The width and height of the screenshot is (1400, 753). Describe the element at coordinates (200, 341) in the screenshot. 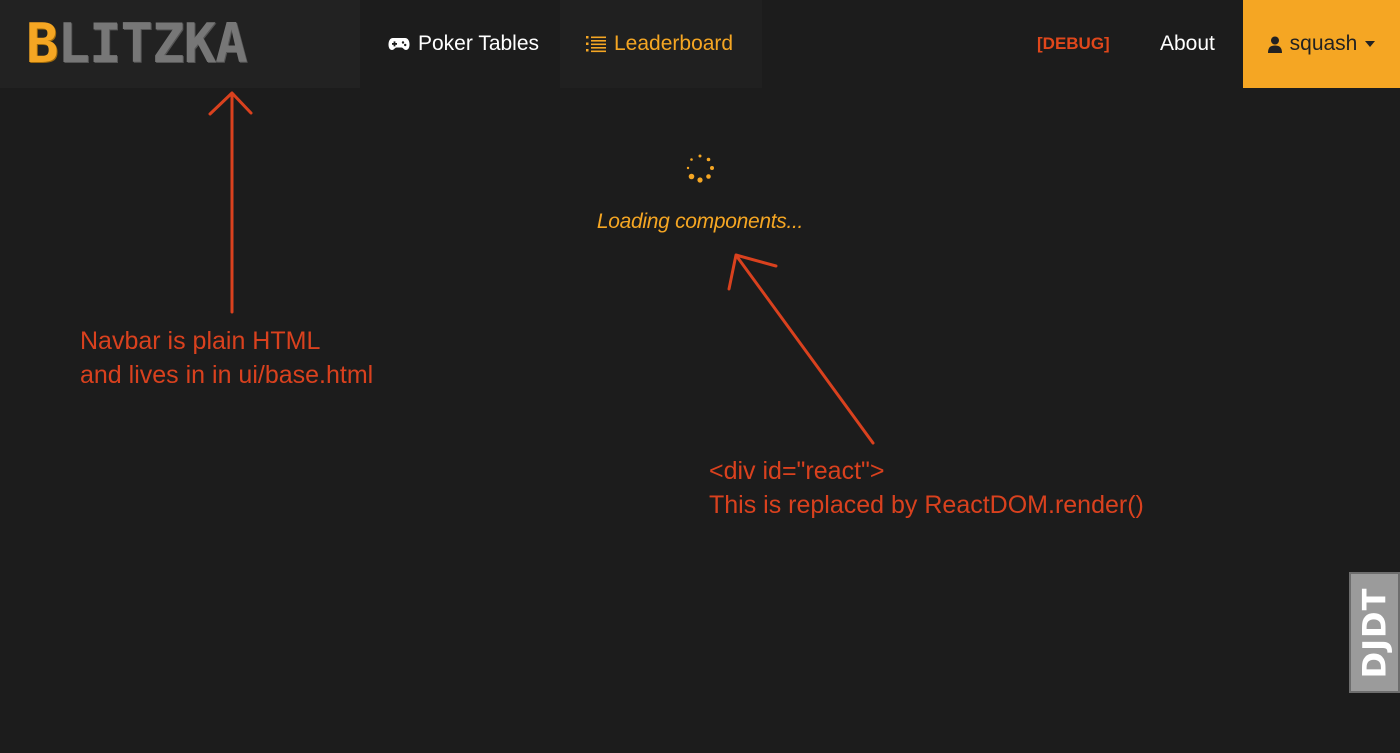

I see `navbar-annotation-line: Navbar is plain HTML` at that location.